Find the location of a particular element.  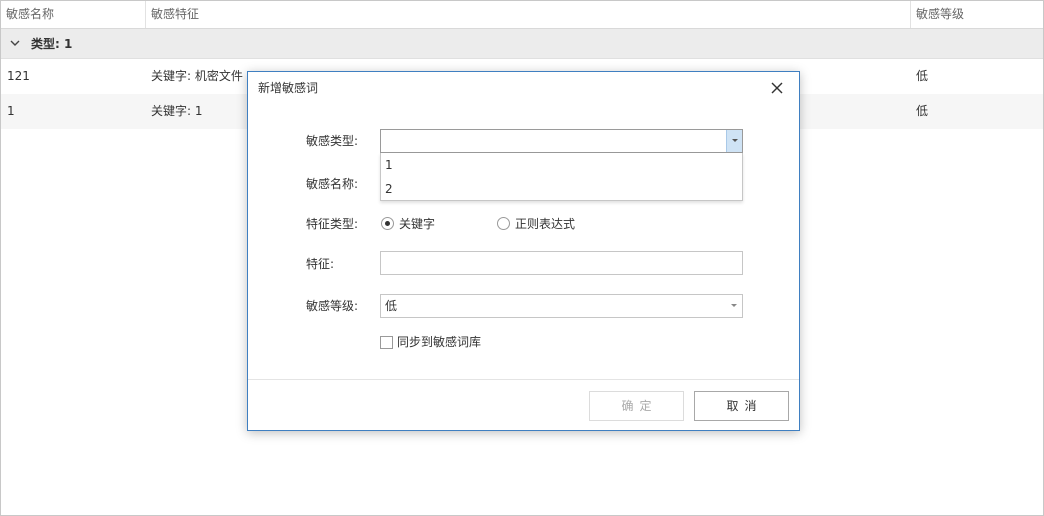

type-dropdown-button is located at coordinates (734, 141).